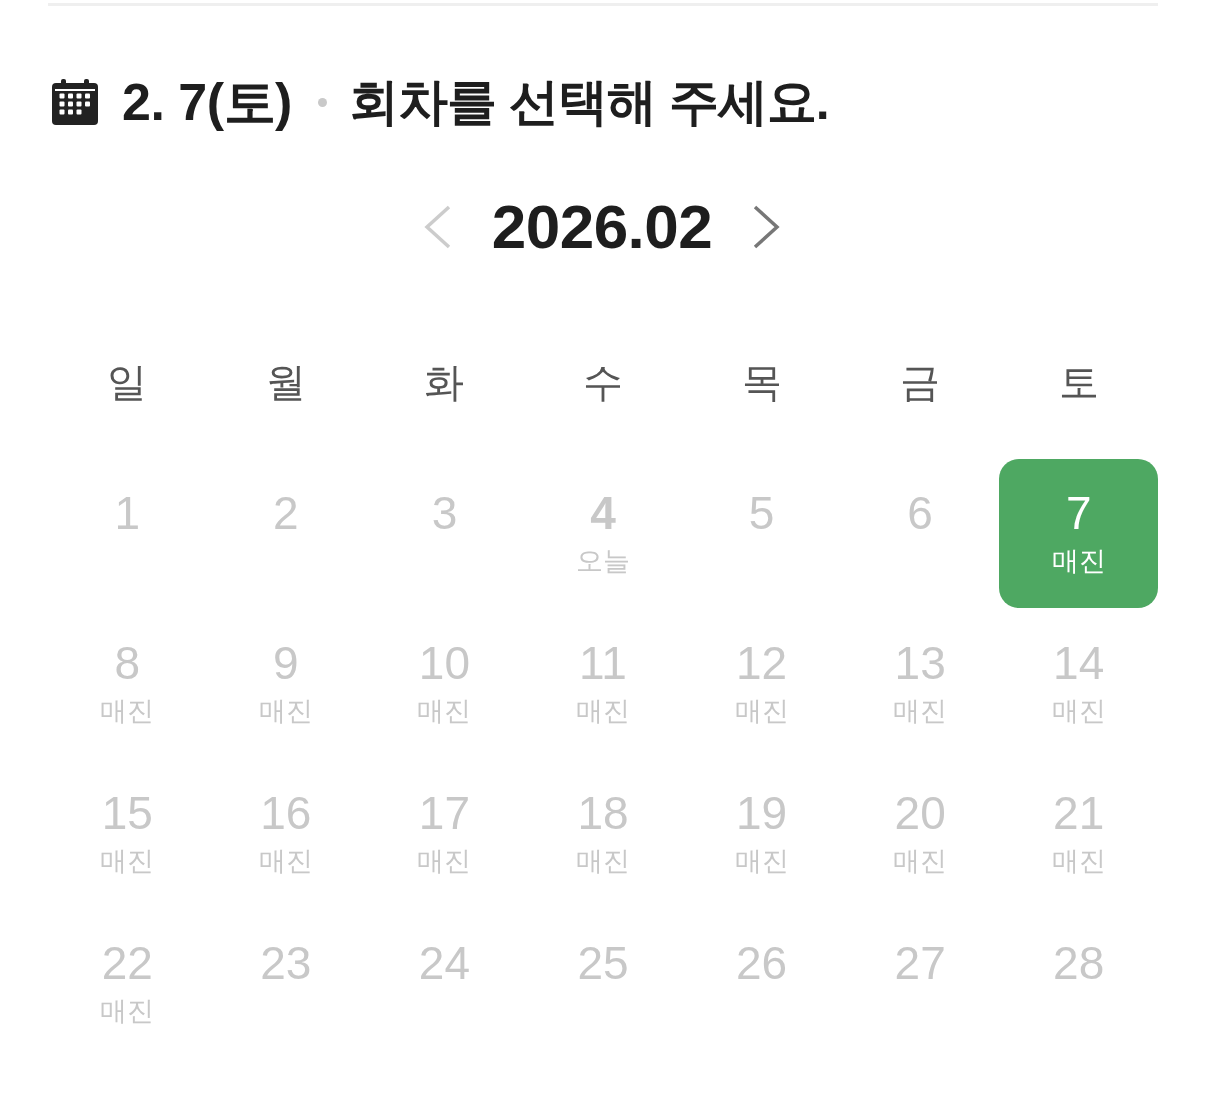  What do you see at coordinates (1078, 533) in the screenshot?
I see `calendar-day: 7 매진` at bounding box center [1078, 533].